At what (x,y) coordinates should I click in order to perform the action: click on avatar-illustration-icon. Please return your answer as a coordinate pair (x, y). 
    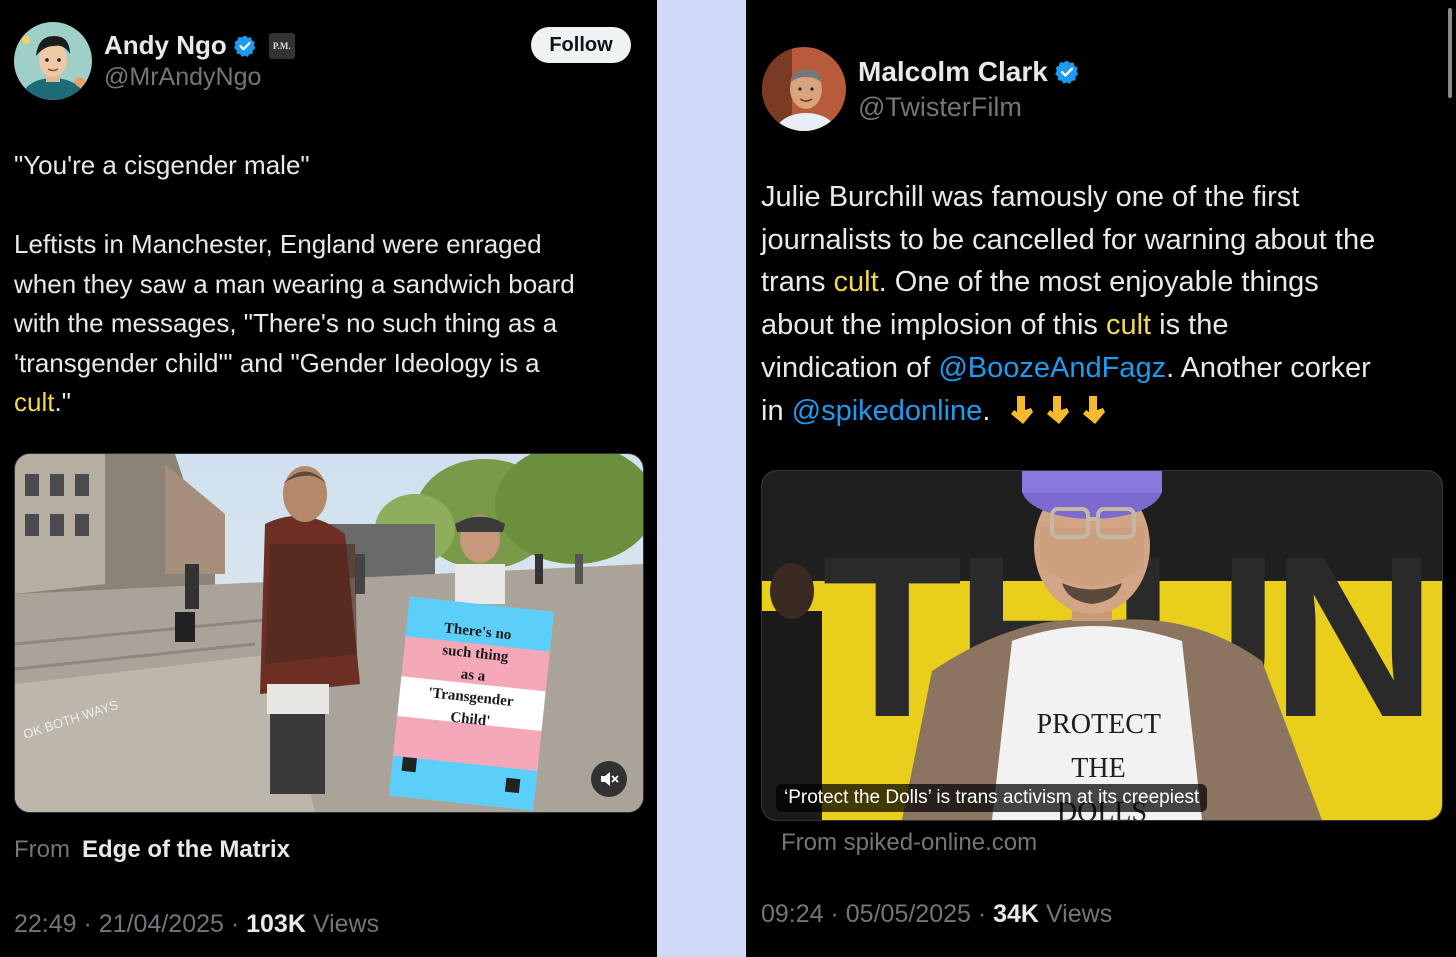
    Looking at the image, I should click on (53, 61).